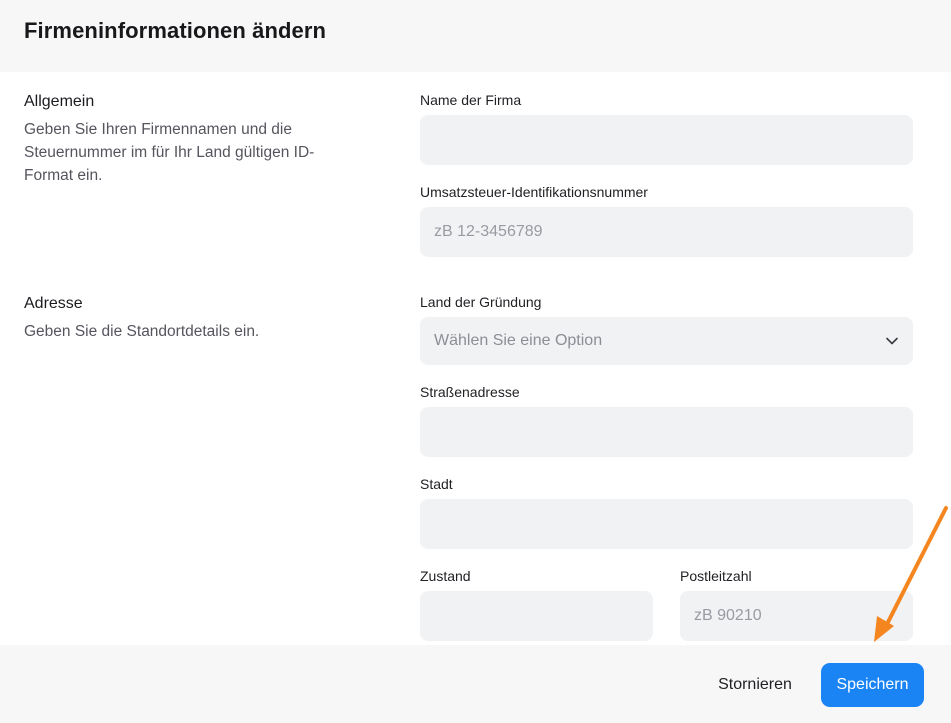 The image size is (951, 723). What do you see at coordinates (471, 100) in the screenshot?
I see `company-name-label: Name der Firma` at bounding box center [471, 100].